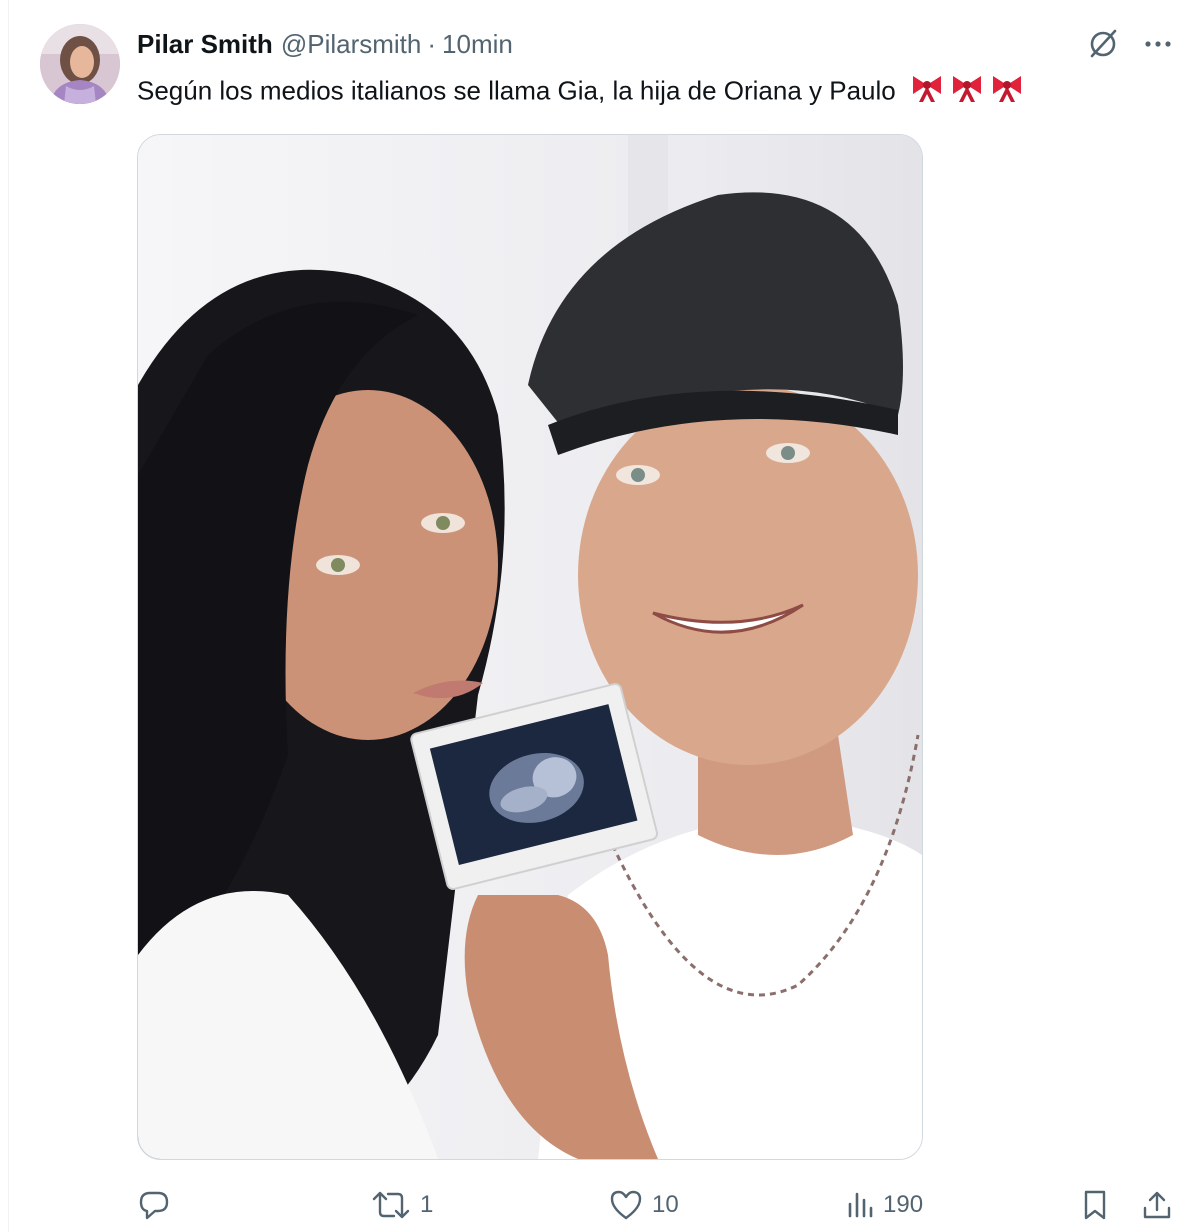  I want to click on share-button, so click(1157, 1205).